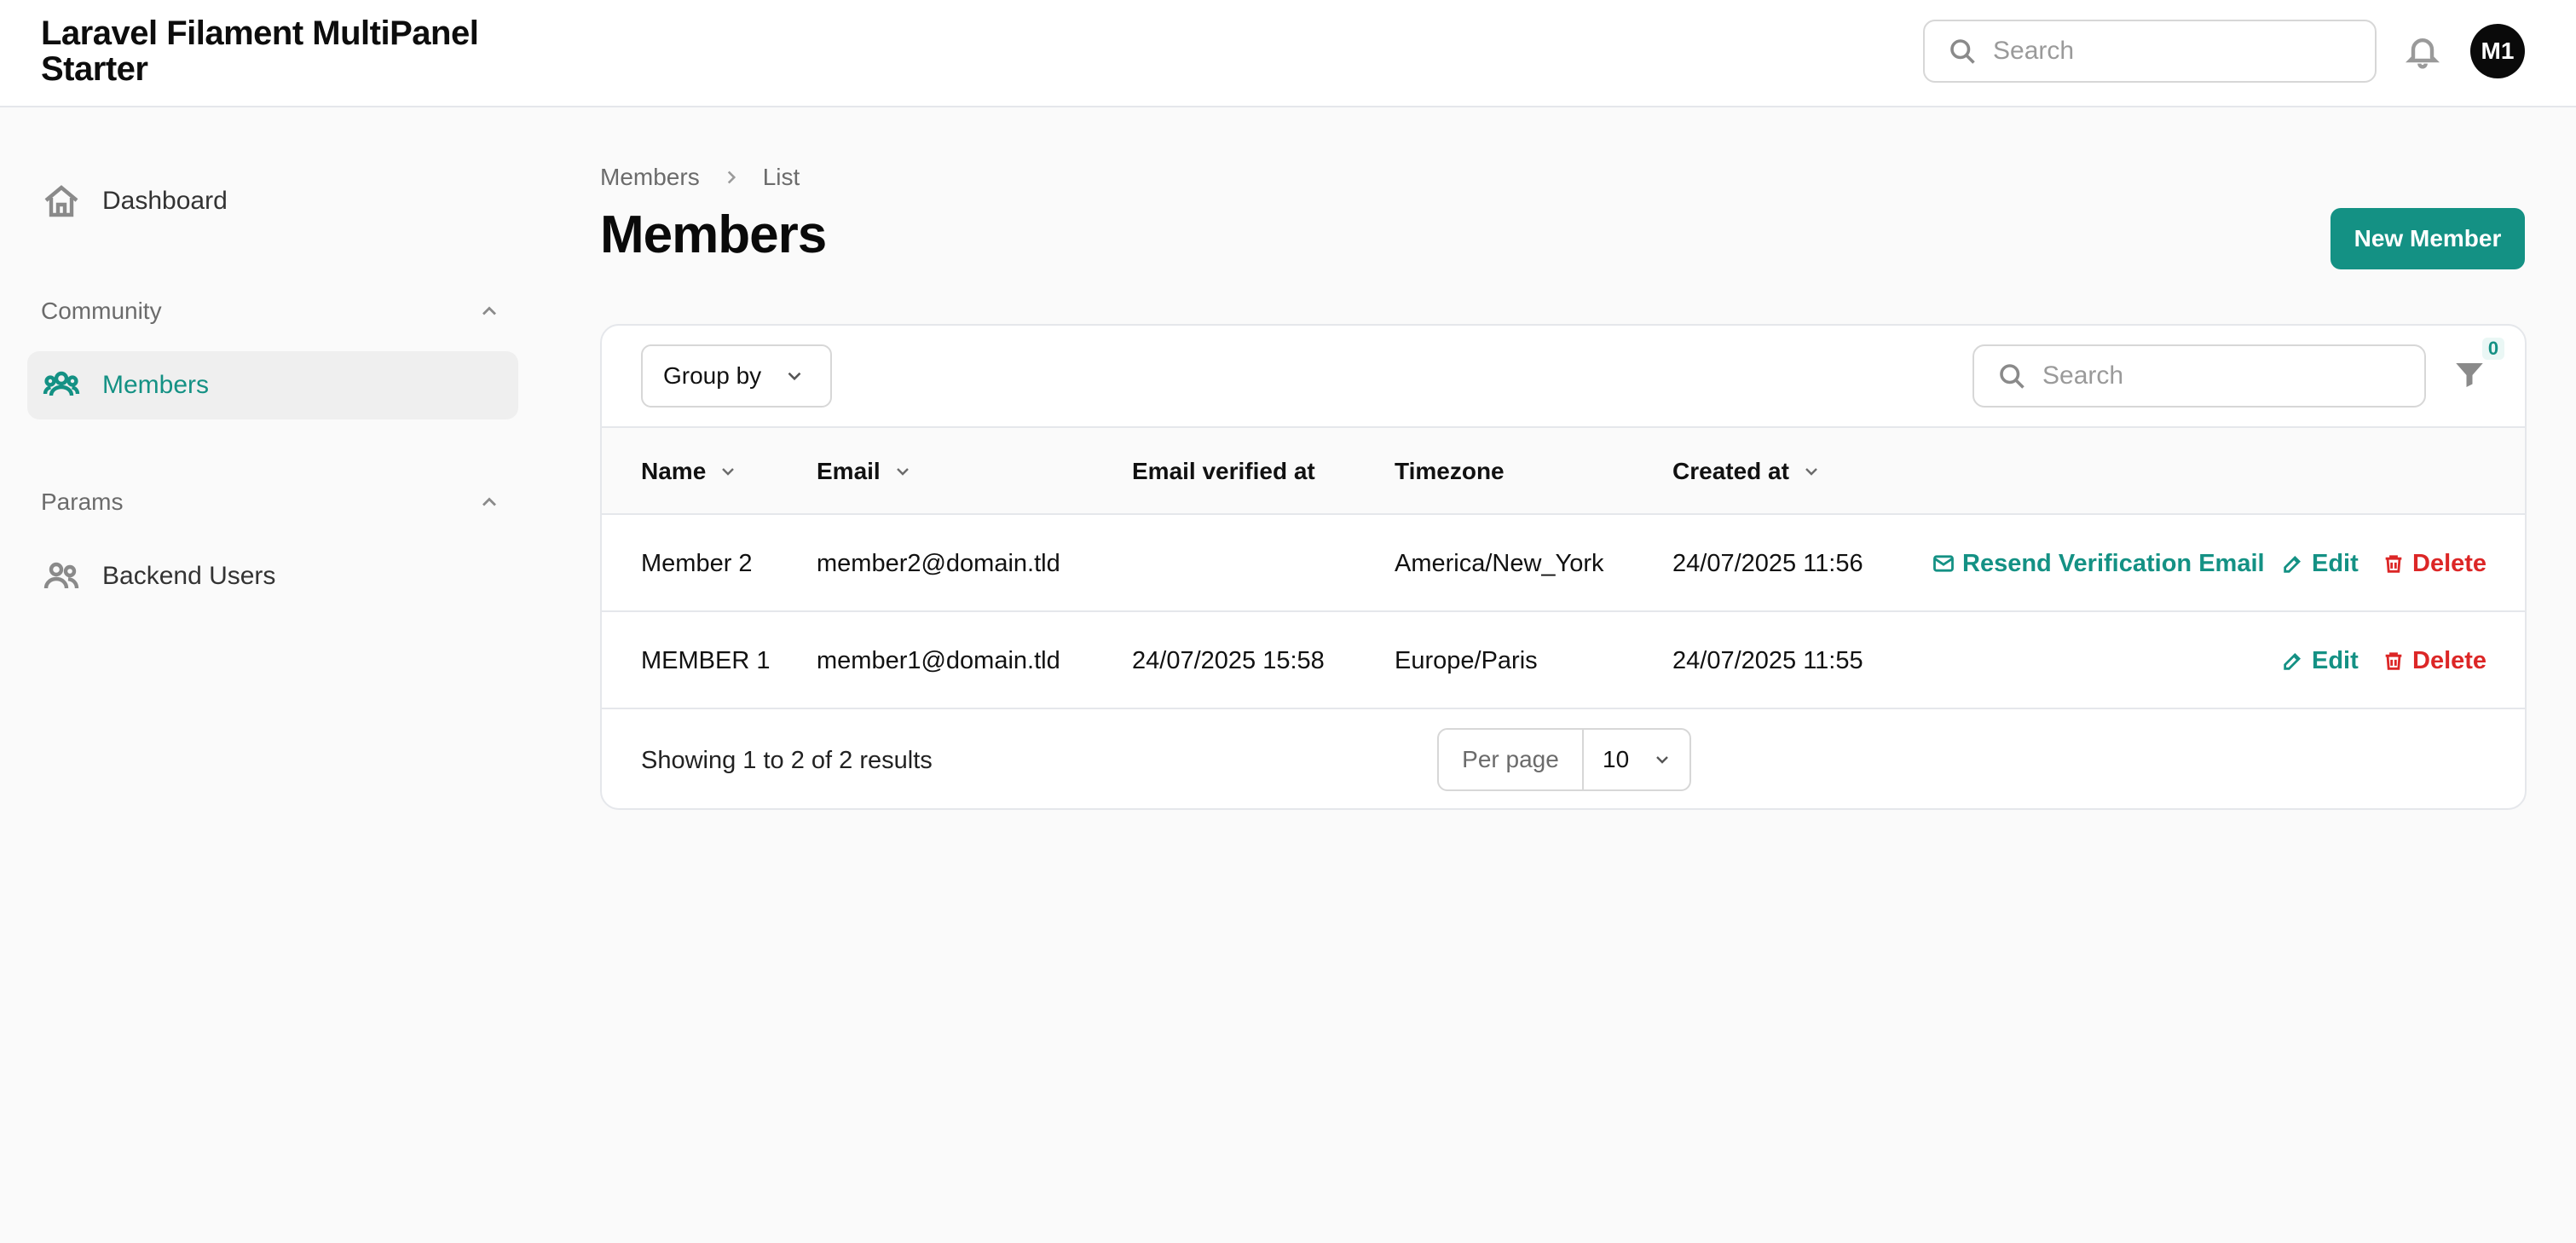 The width and height of the screenshot is (2576, 1243). What do you see at coordinates (1511, 759) in the screenshot?
I see `per-page-label: Per page` at bounding box center [1511, 759].